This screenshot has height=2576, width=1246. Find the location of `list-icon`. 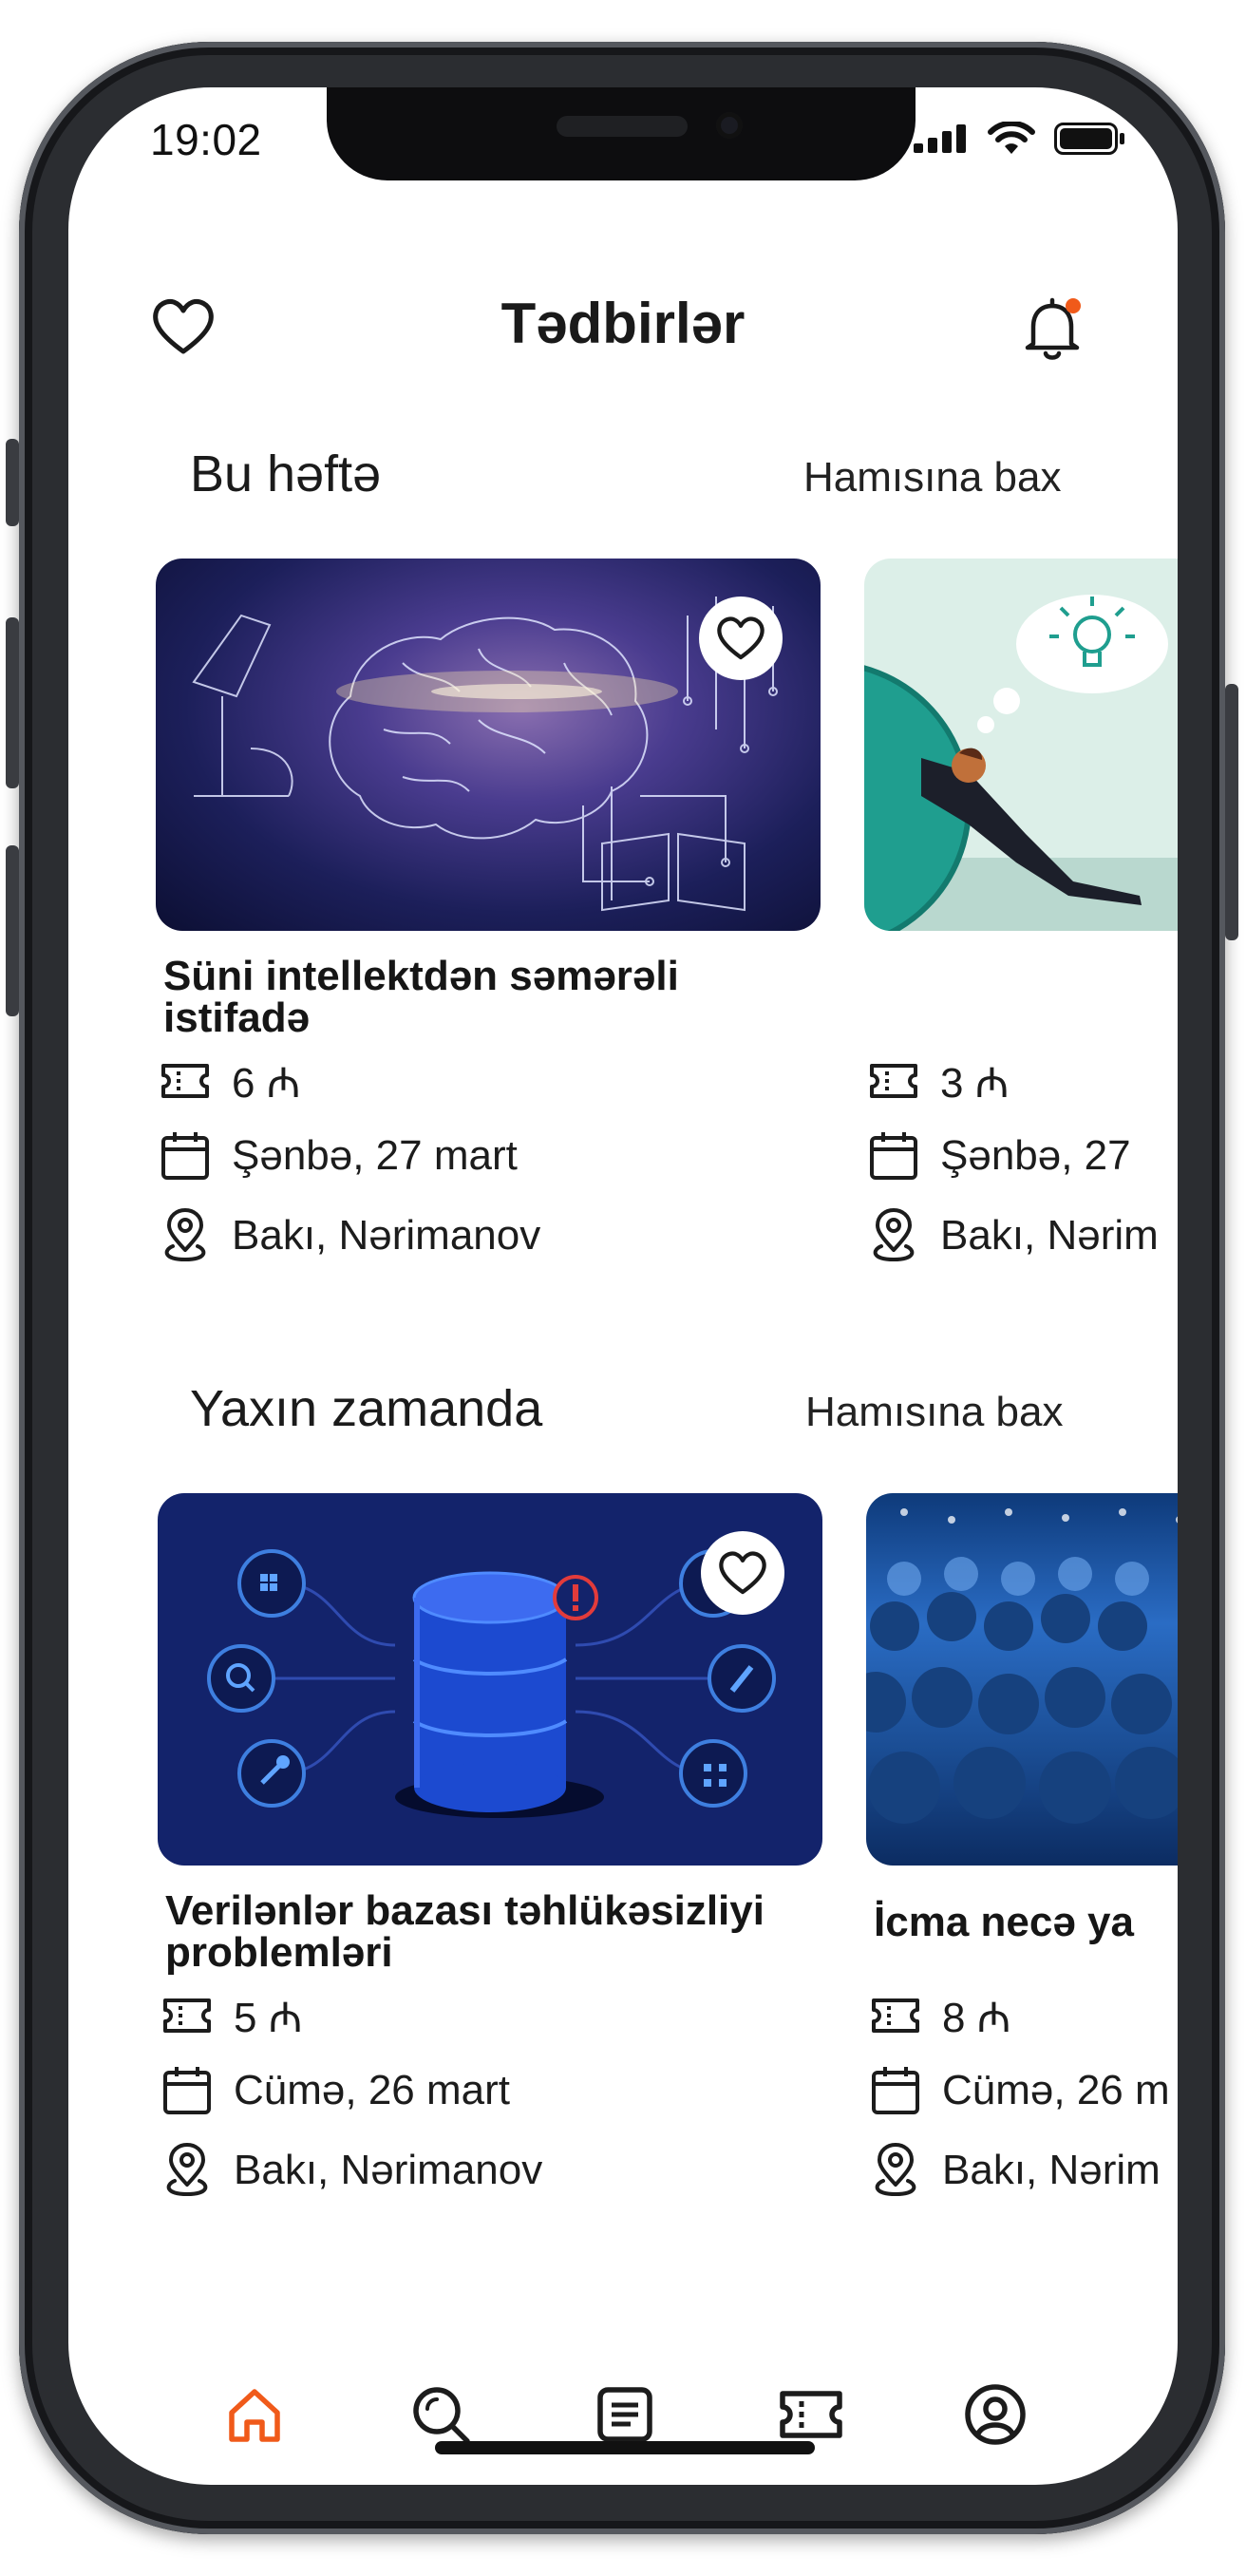

list-icon is located at coordinates (624, 2414).